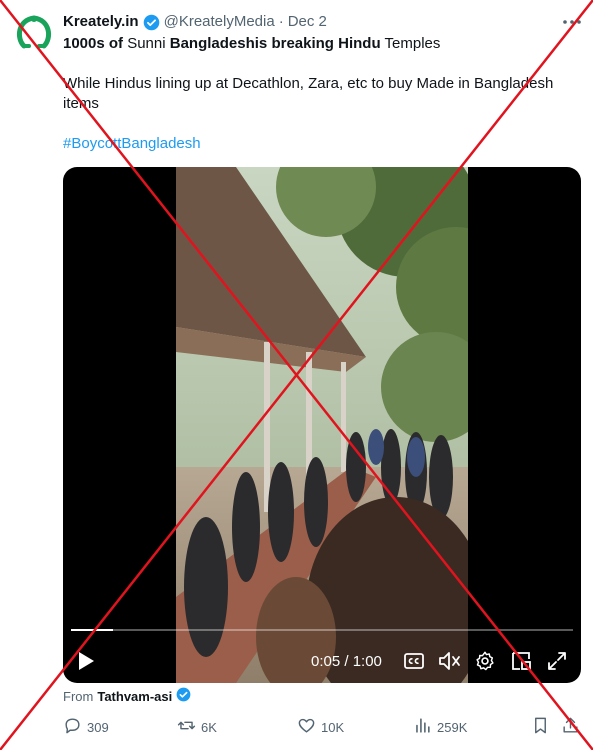 The height and width of the screenshot is (750, 593). I want to click on like-count: 10K, so click(333, 727).